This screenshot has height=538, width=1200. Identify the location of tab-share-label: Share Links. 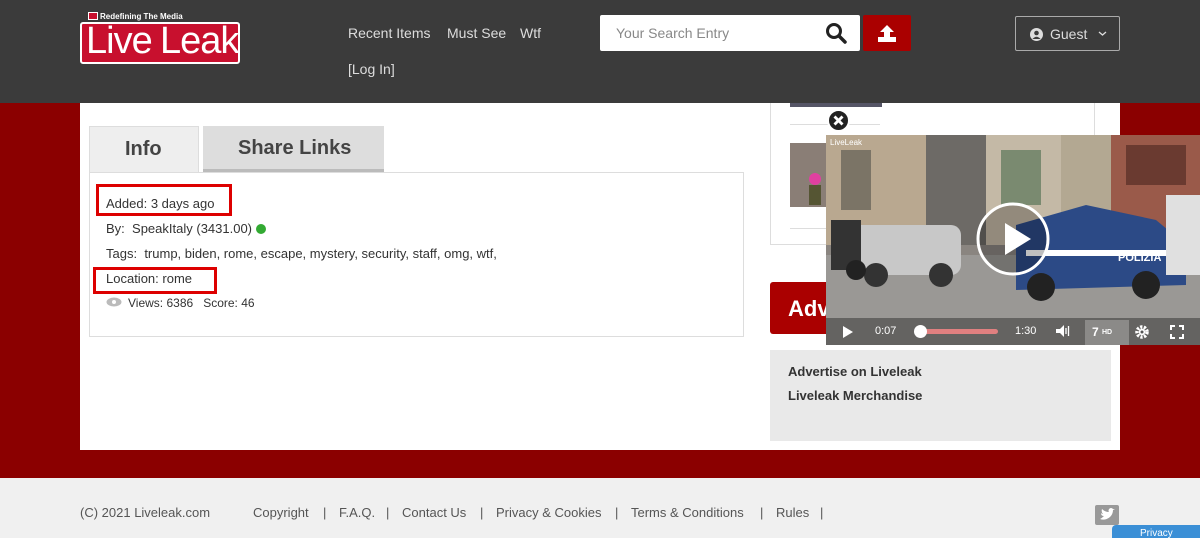
(295, 148).